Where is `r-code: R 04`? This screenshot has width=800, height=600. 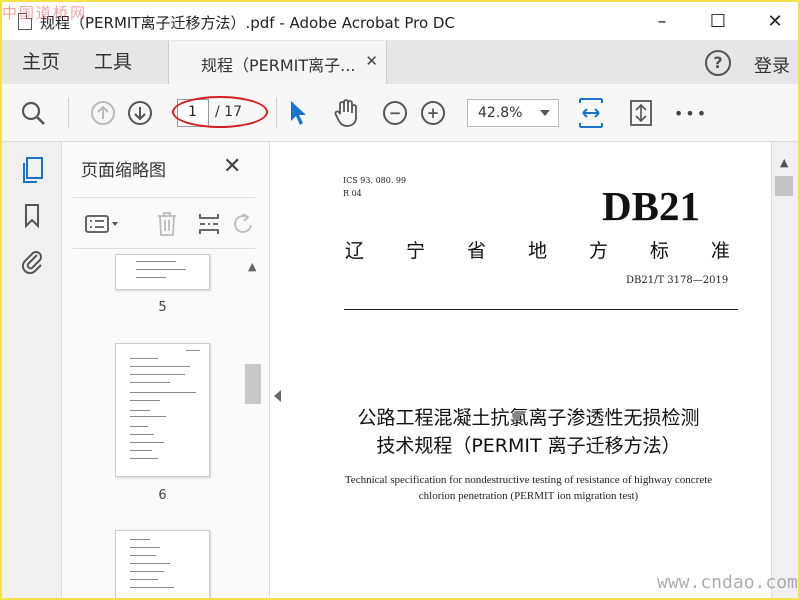 r-code: R 04 is located at coordinates (352, 193).